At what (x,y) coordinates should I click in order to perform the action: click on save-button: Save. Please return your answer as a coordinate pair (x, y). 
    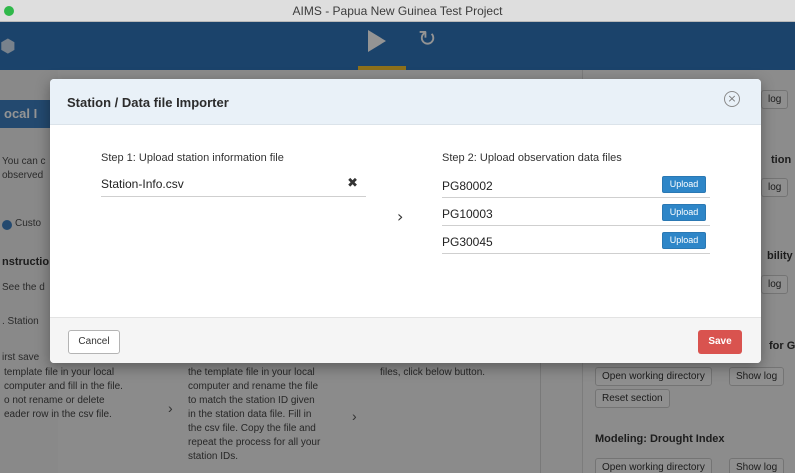
    Looking at the image, I should click on (720, 342).